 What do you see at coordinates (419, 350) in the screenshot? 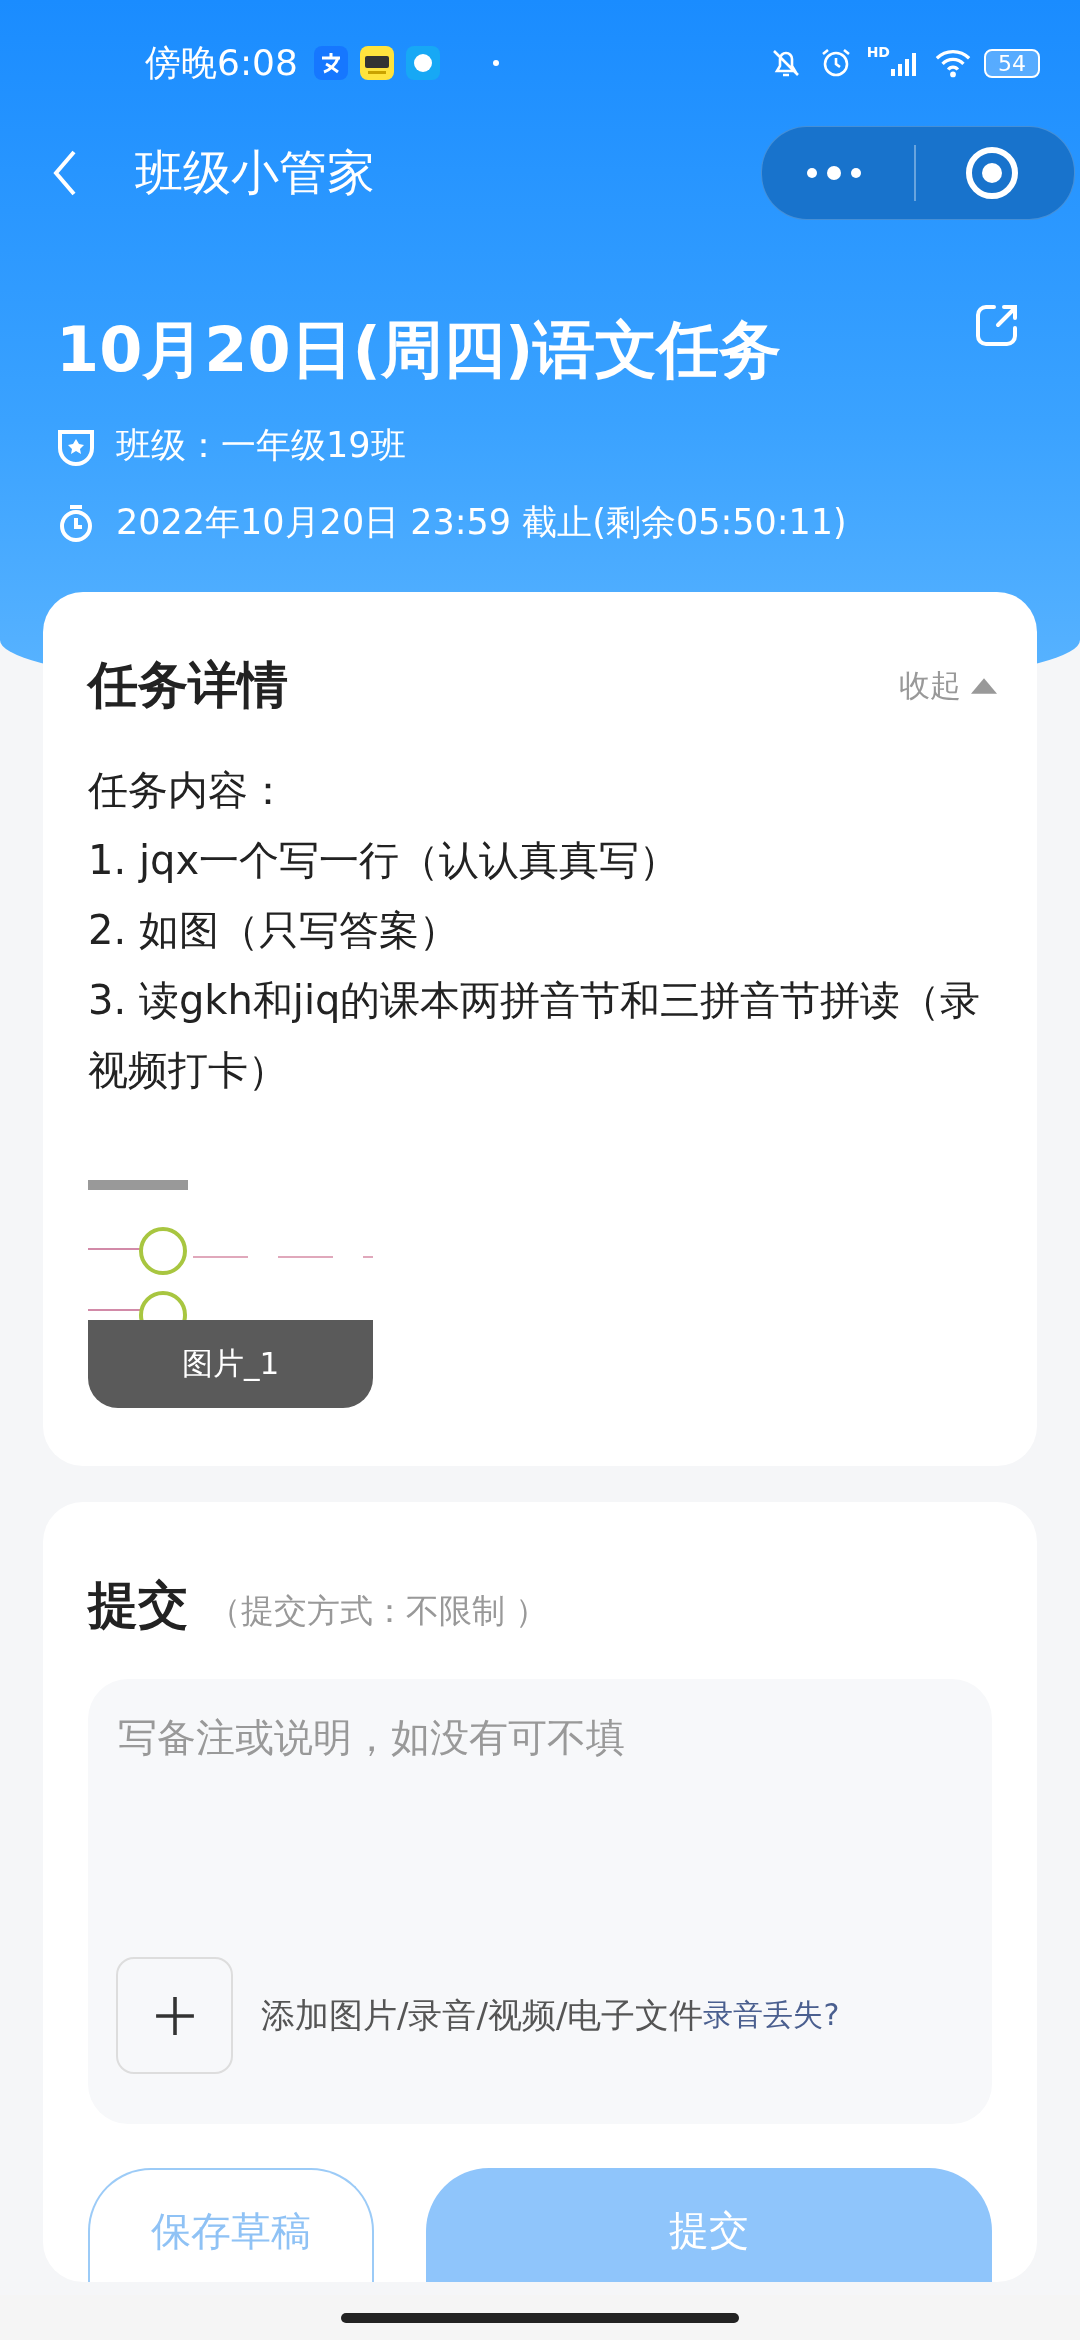
I see `task-title: 10月20日(周四)语文任务` at bounding box center [419, 350].